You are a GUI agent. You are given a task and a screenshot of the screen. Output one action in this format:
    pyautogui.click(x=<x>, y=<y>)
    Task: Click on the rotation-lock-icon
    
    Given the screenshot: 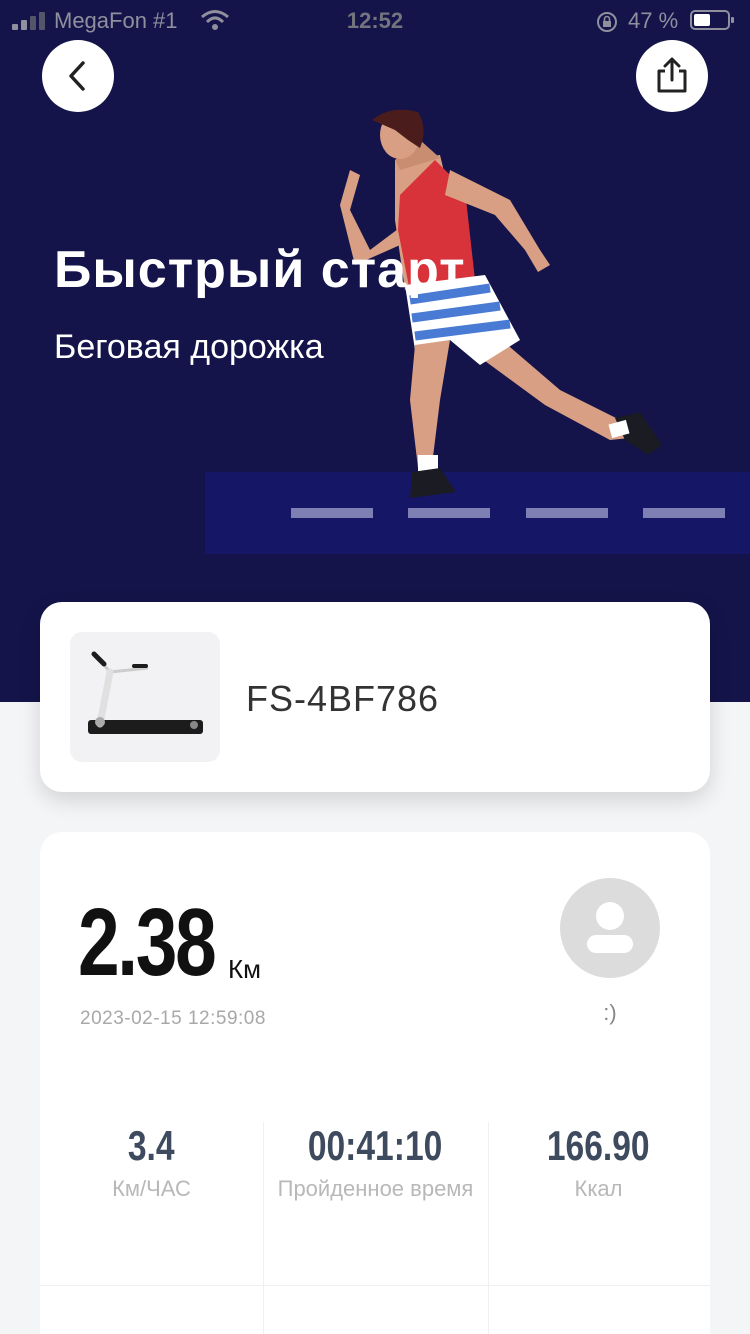 What is the action you would take?
    pyautogui.click(x=607, y=22)
    